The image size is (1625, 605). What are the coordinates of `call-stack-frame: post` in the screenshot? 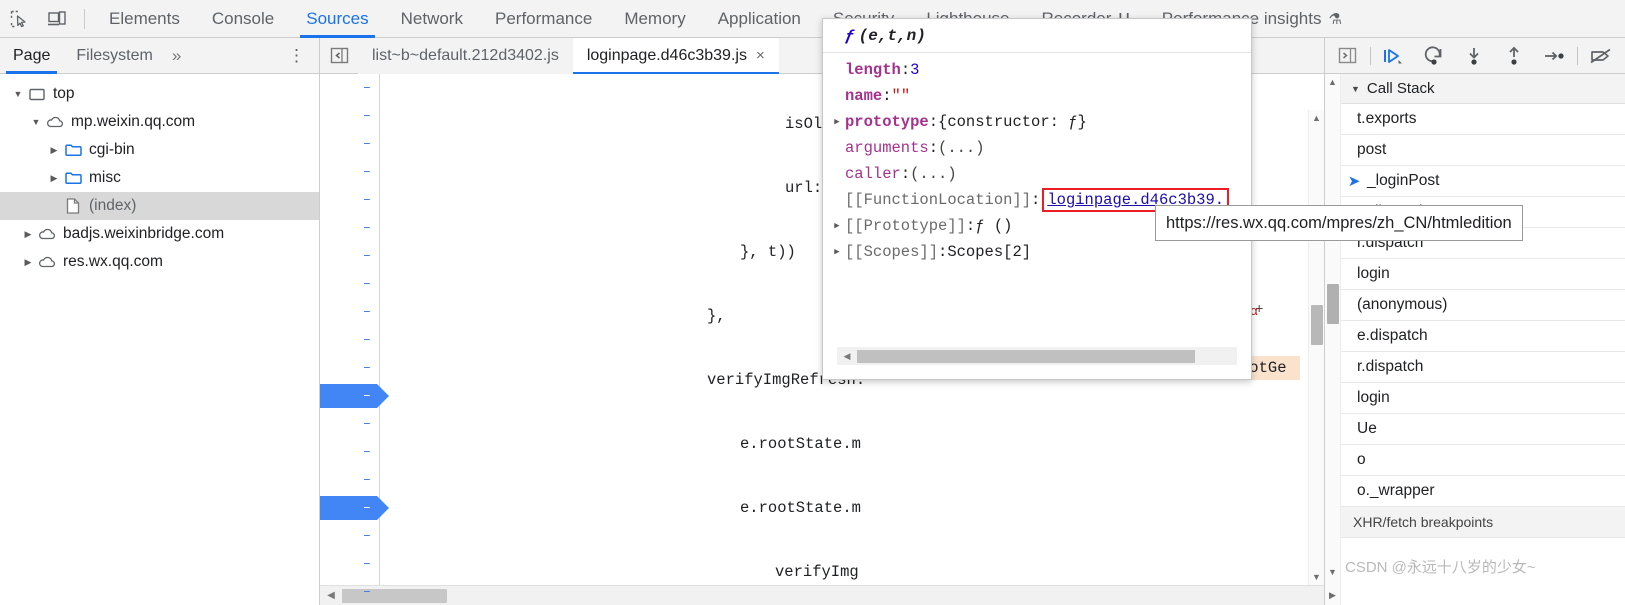 It's located at (1483, 150).